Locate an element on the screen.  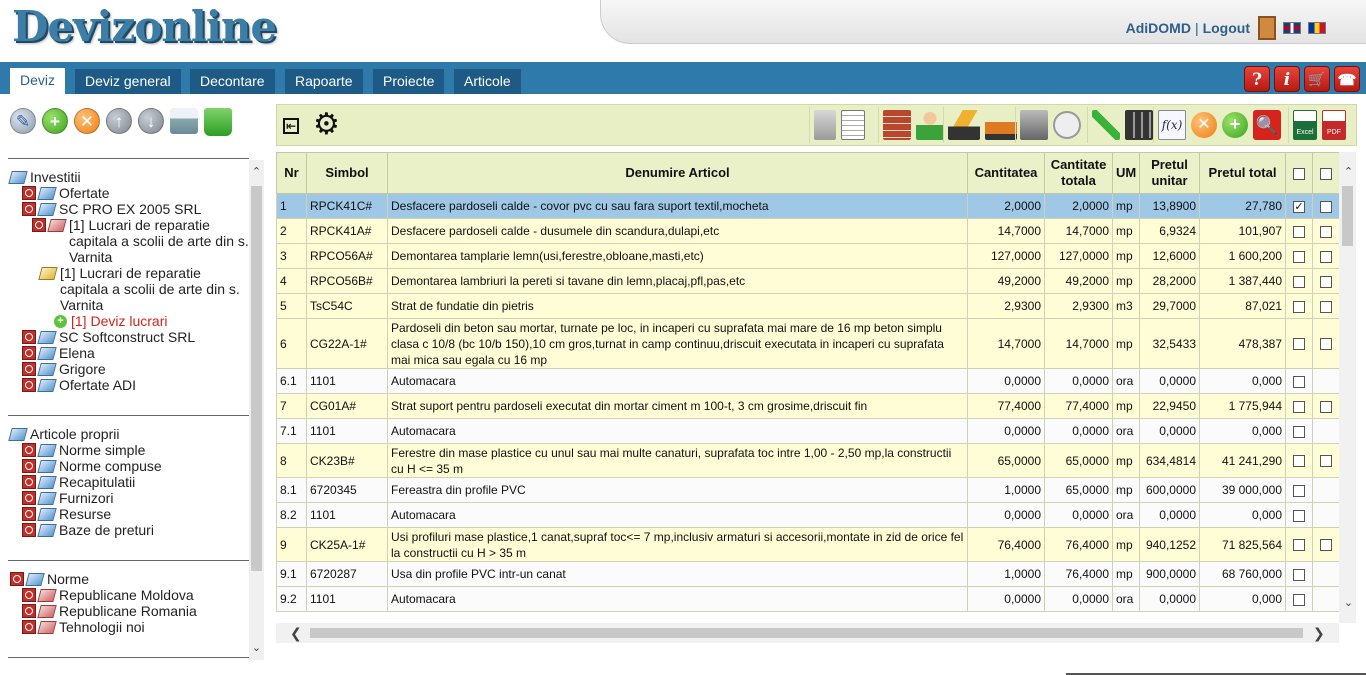
cell-simbol: RPCK41A# is located at coordinates (347, 231).